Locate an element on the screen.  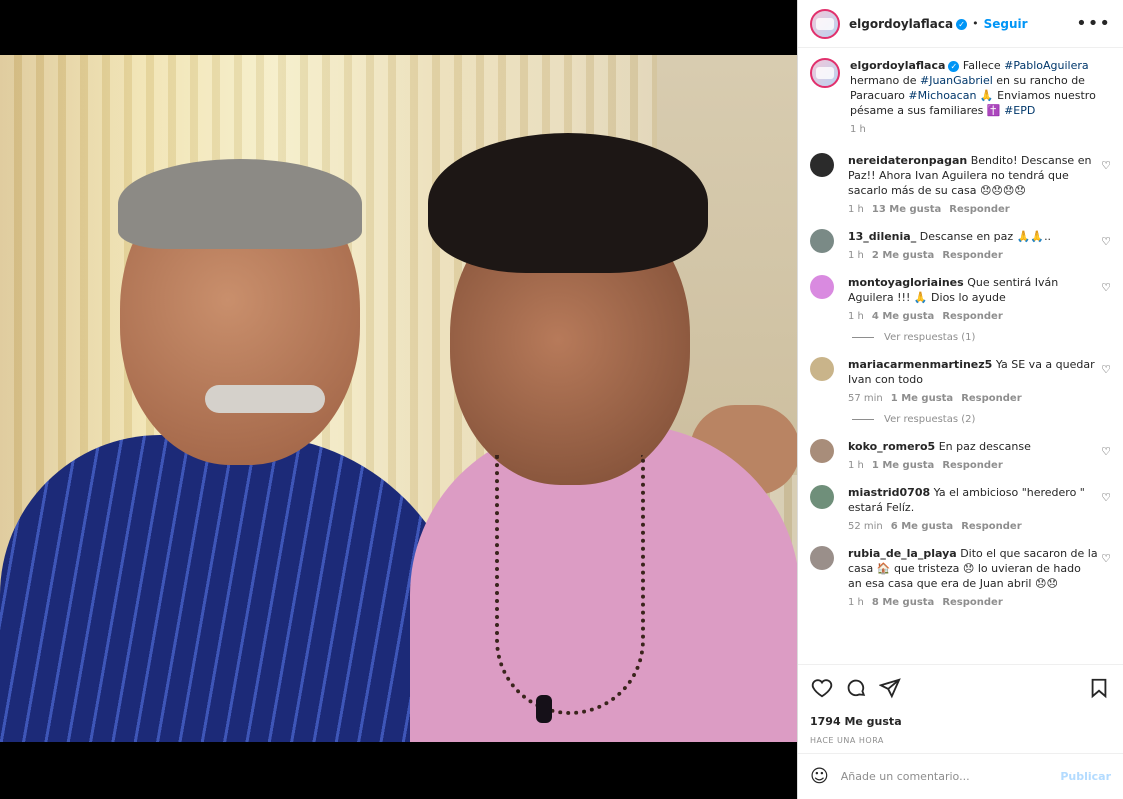
comment-likes: 2 Me gusta is located at coordinates (903, 255).